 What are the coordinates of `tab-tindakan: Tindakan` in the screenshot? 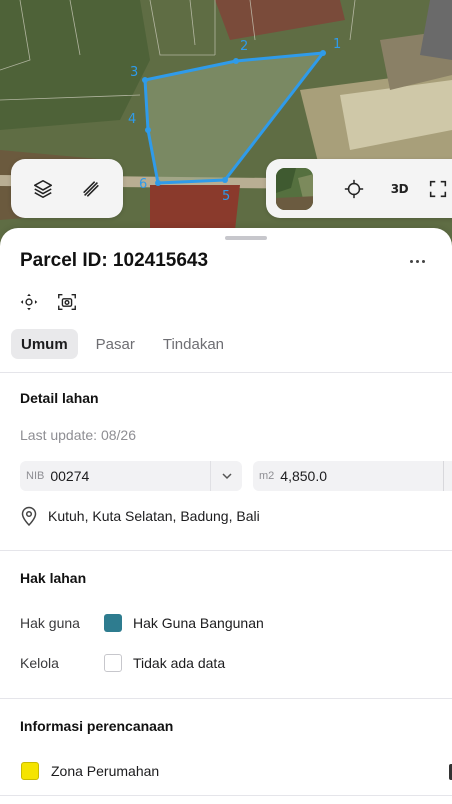 It's located at (193, 344).